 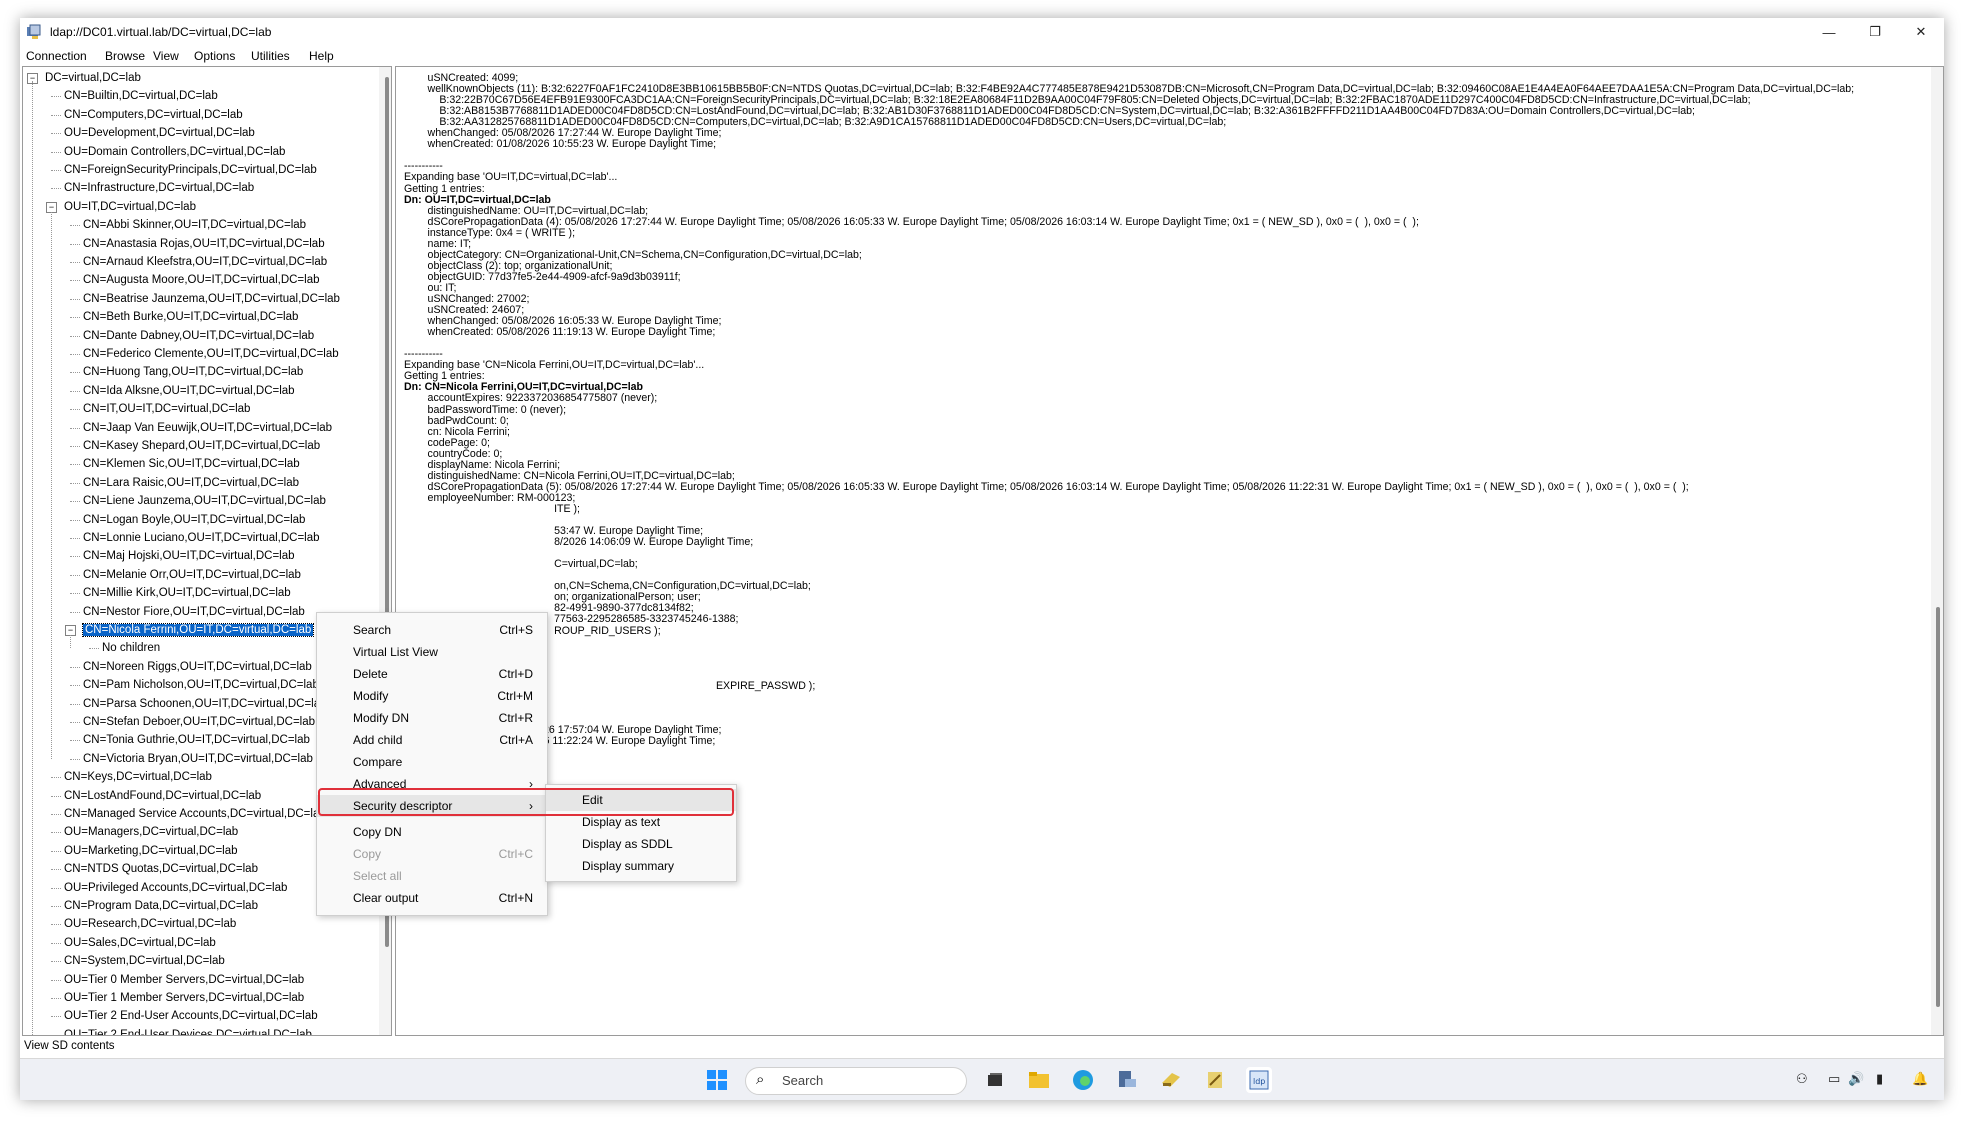 I want to click on menu-utilities: Utilities, so click(x=270, y=56).